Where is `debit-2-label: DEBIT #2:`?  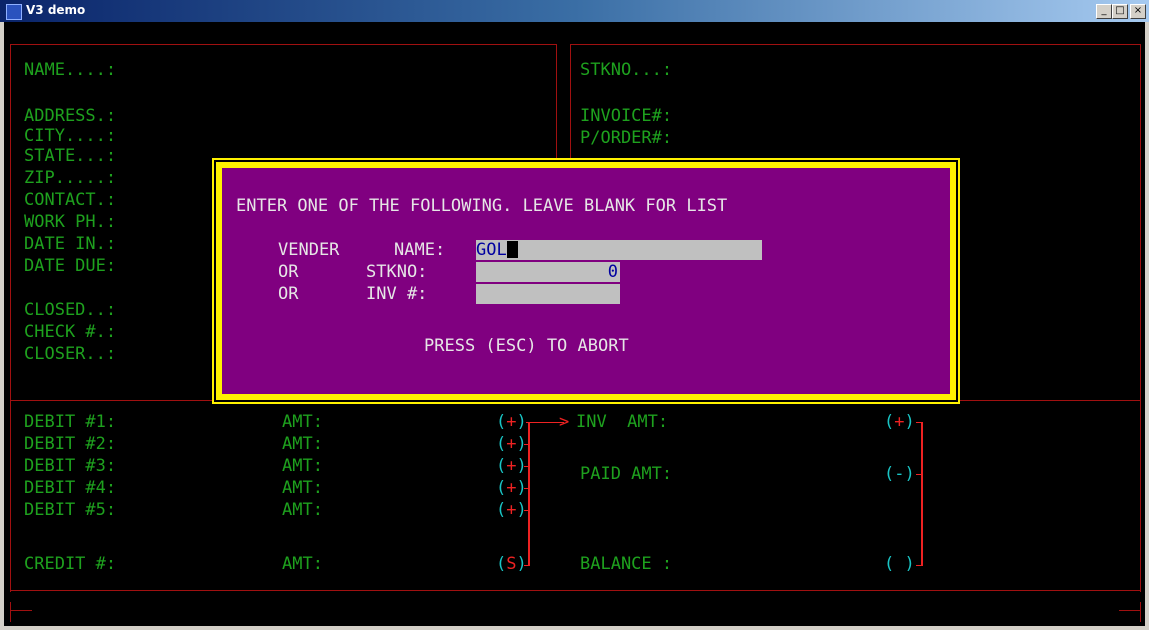 debit-2-label: DEBIT #2: is located at coordinates (70, 444).